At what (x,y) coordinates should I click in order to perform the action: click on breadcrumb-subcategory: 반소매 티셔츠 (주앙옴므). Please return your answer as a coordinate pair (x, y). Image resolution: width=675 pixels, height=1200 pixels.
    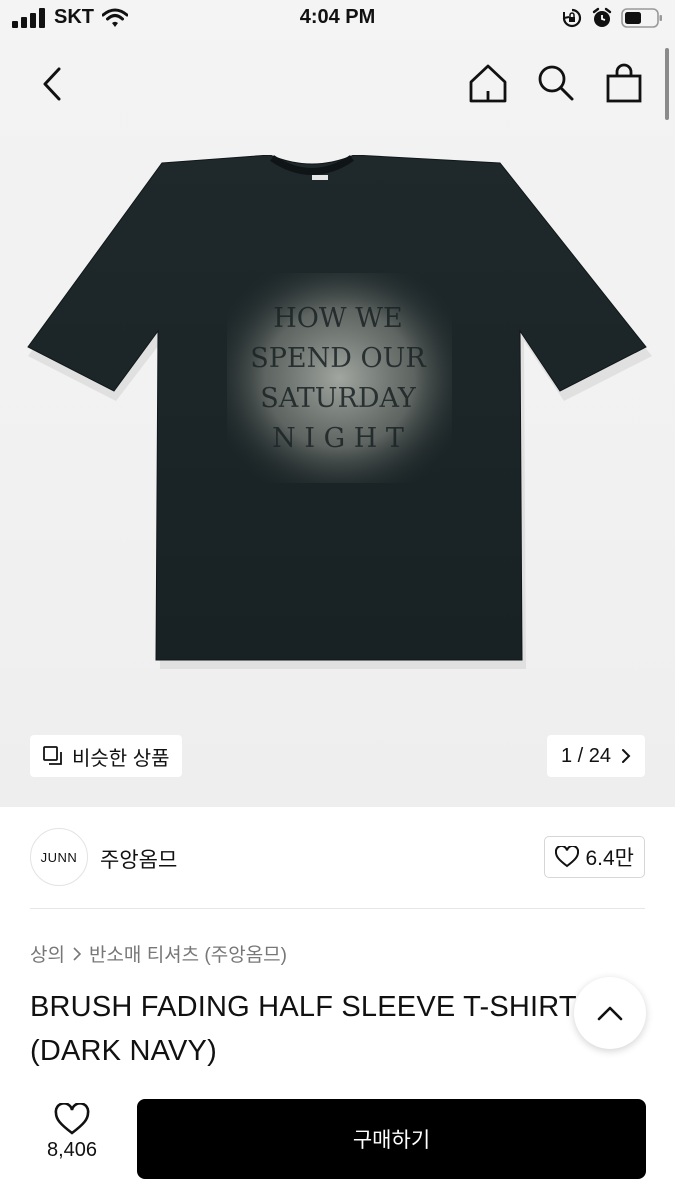
    Looking at the image, I should click on (188, 953).